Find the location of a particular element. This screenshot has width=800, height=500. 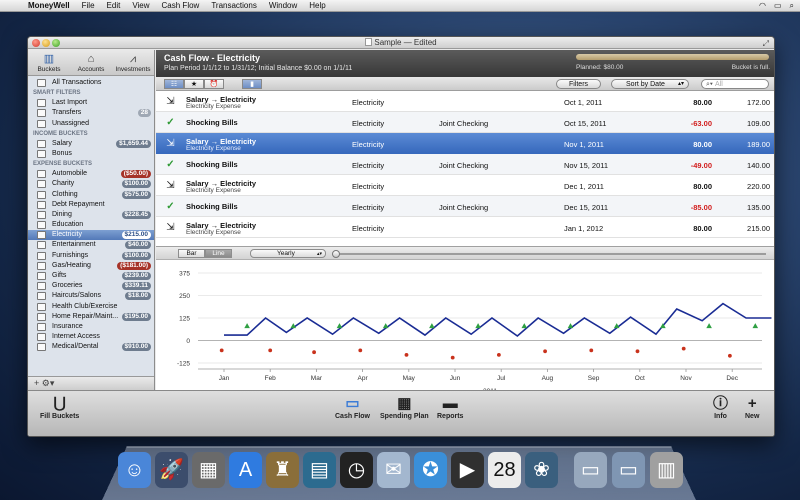

mail-icon: ✉ is located at coordinates (393, 470).